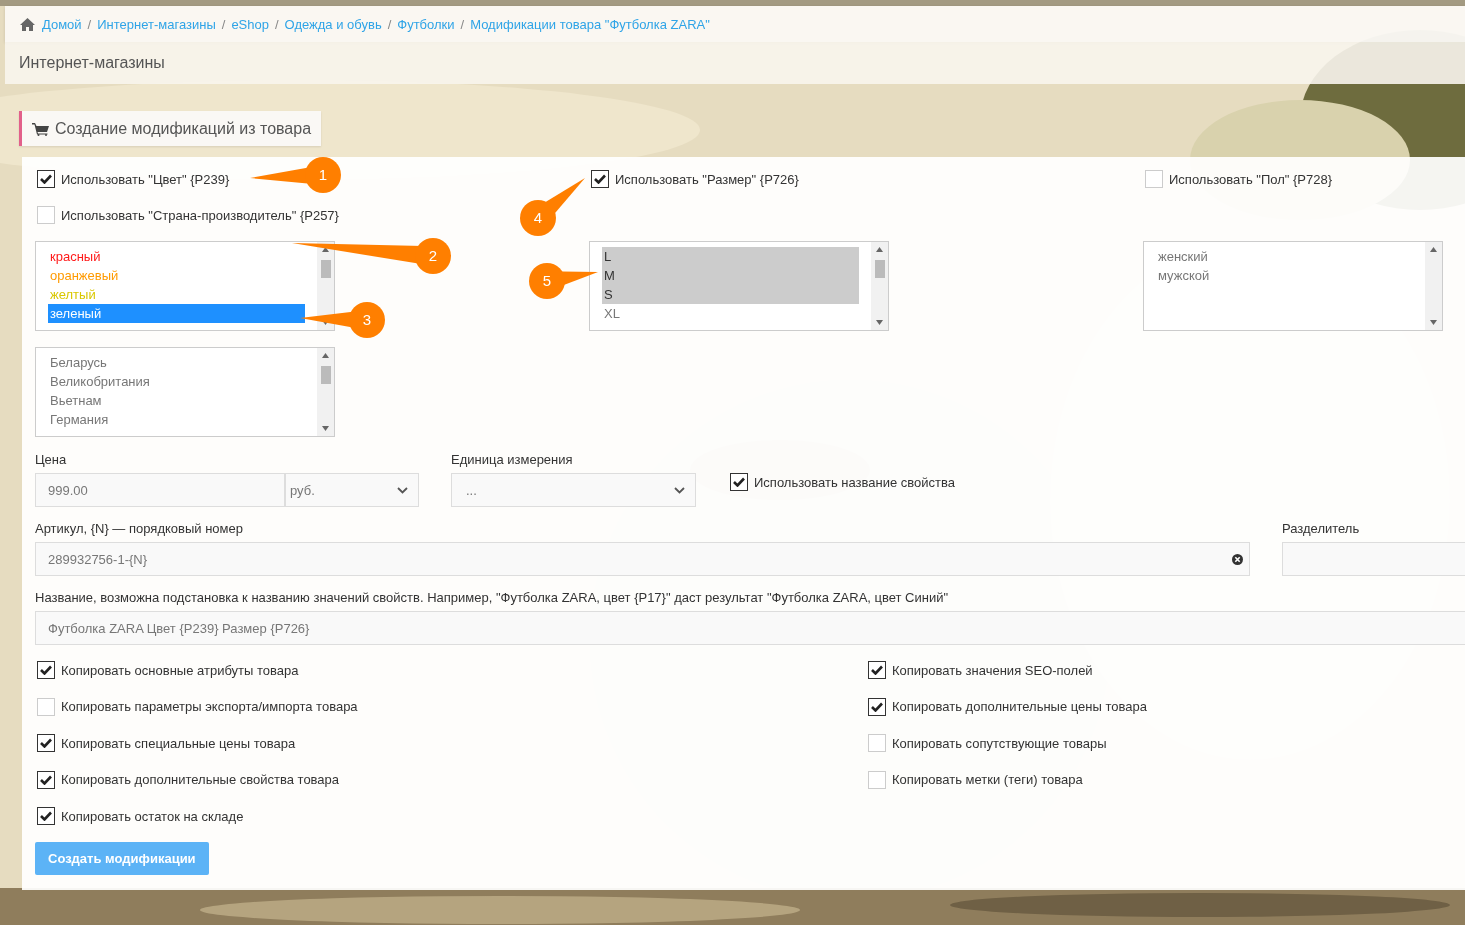  What do you see at coordinates (176, 419) in the screenshot?
I see `list-option: Германия` at bounding box center [176, 419].